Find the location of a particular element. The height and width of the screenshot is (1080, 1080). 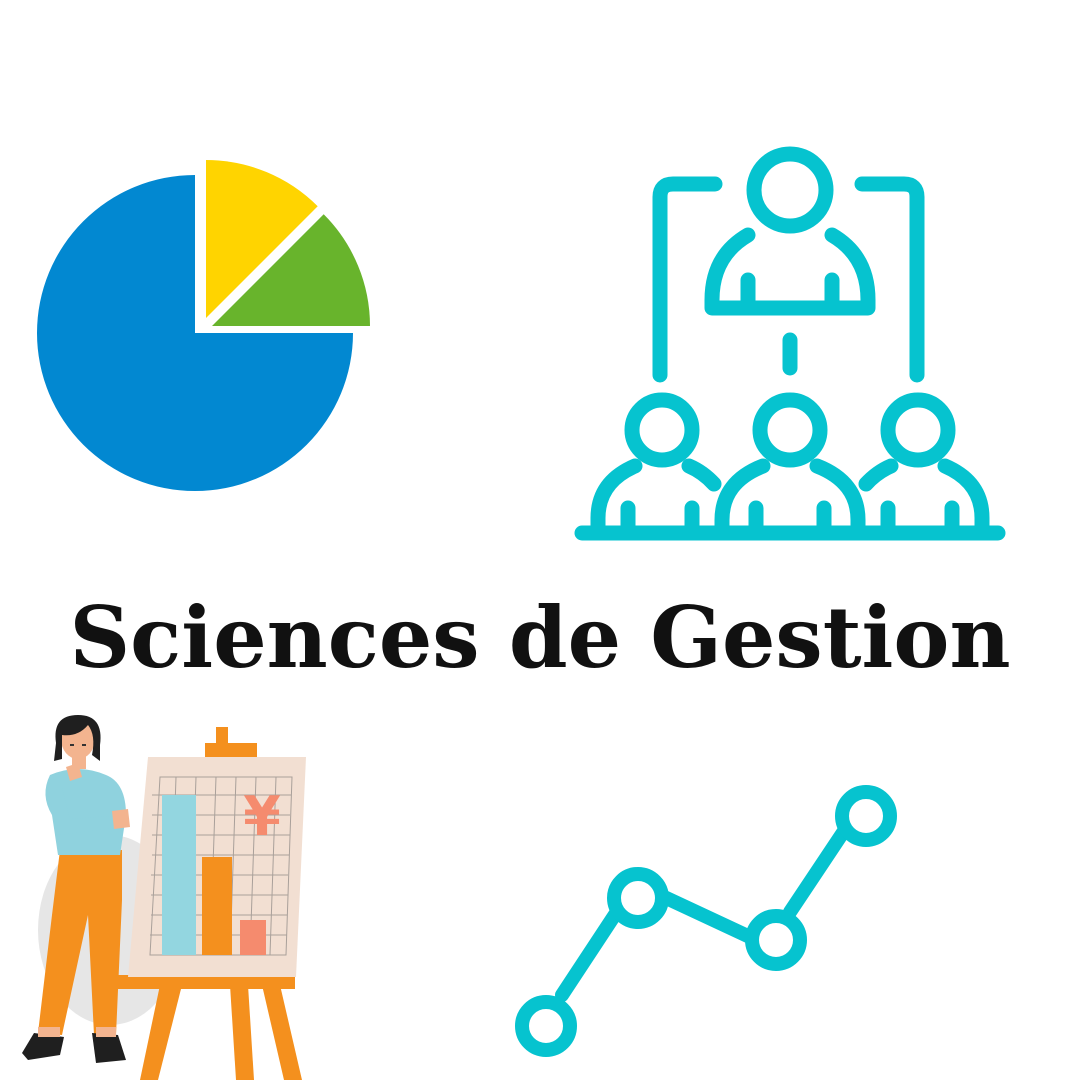

pie-chart-icon is located at coordinates (203, 325).